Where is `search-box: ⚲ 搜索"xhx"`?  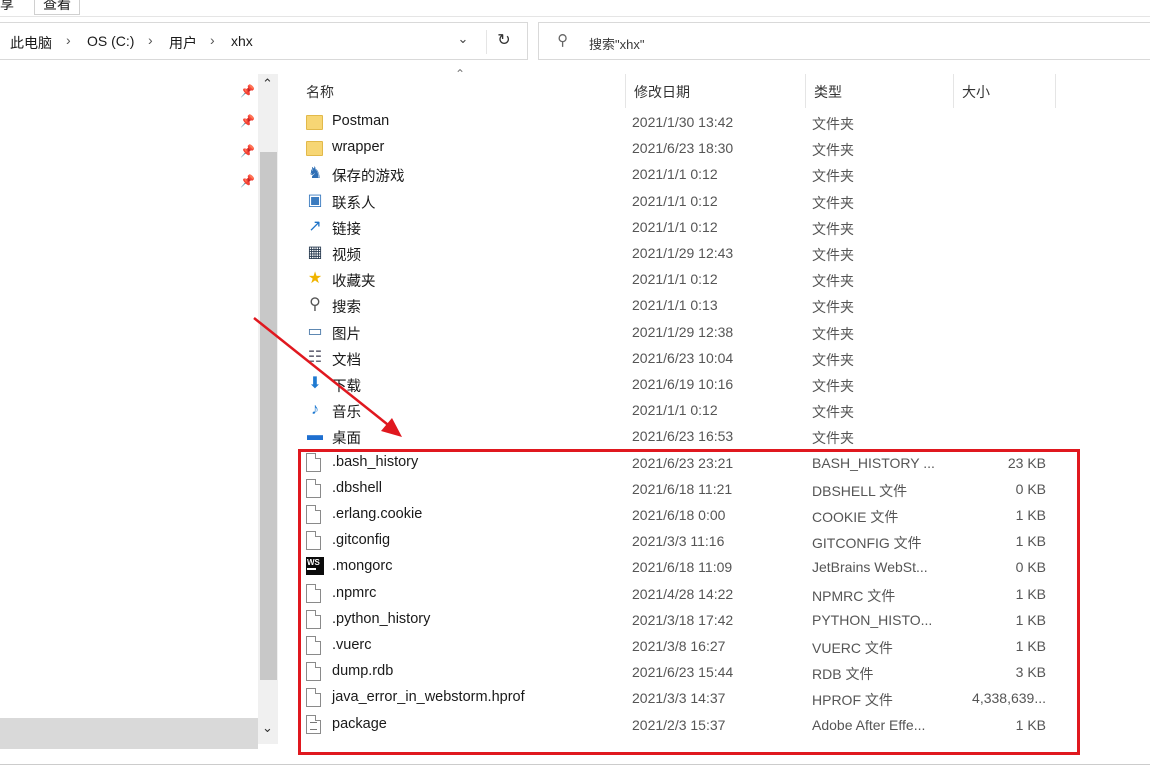
search-box: ⚲ 搜索"xhx" is located at coordinates (844, 41).